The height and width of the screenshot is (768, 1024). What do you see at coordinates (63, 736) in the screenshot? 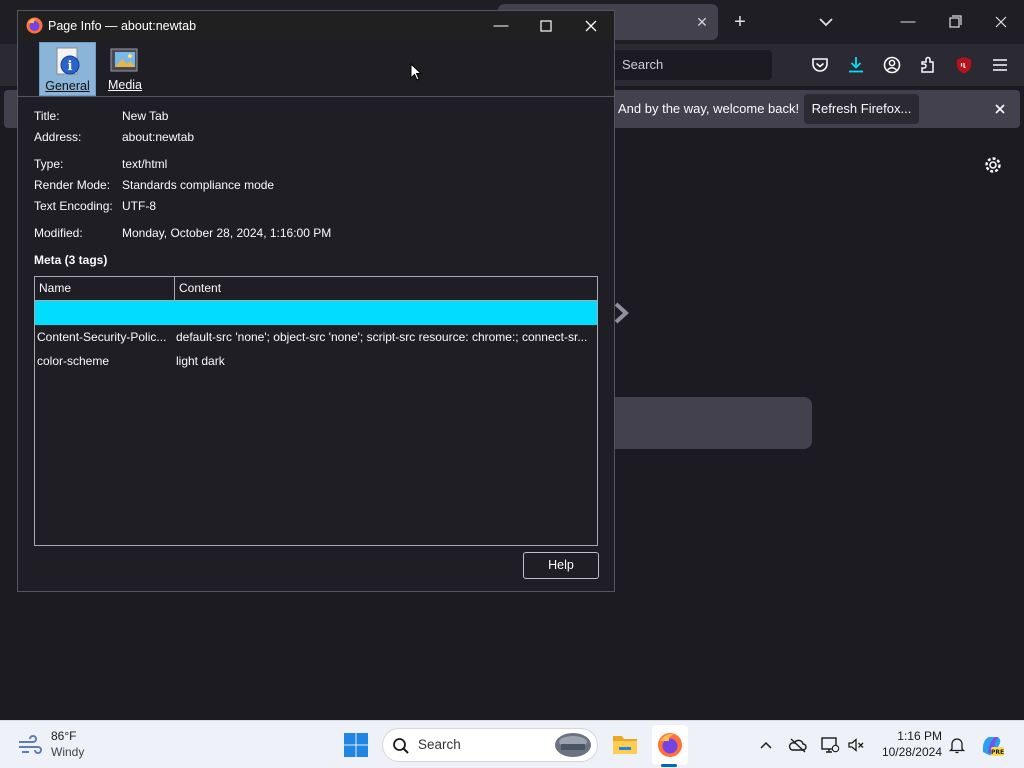
I see `weather-temperature: 86°F` at bounding box center [63, 736].